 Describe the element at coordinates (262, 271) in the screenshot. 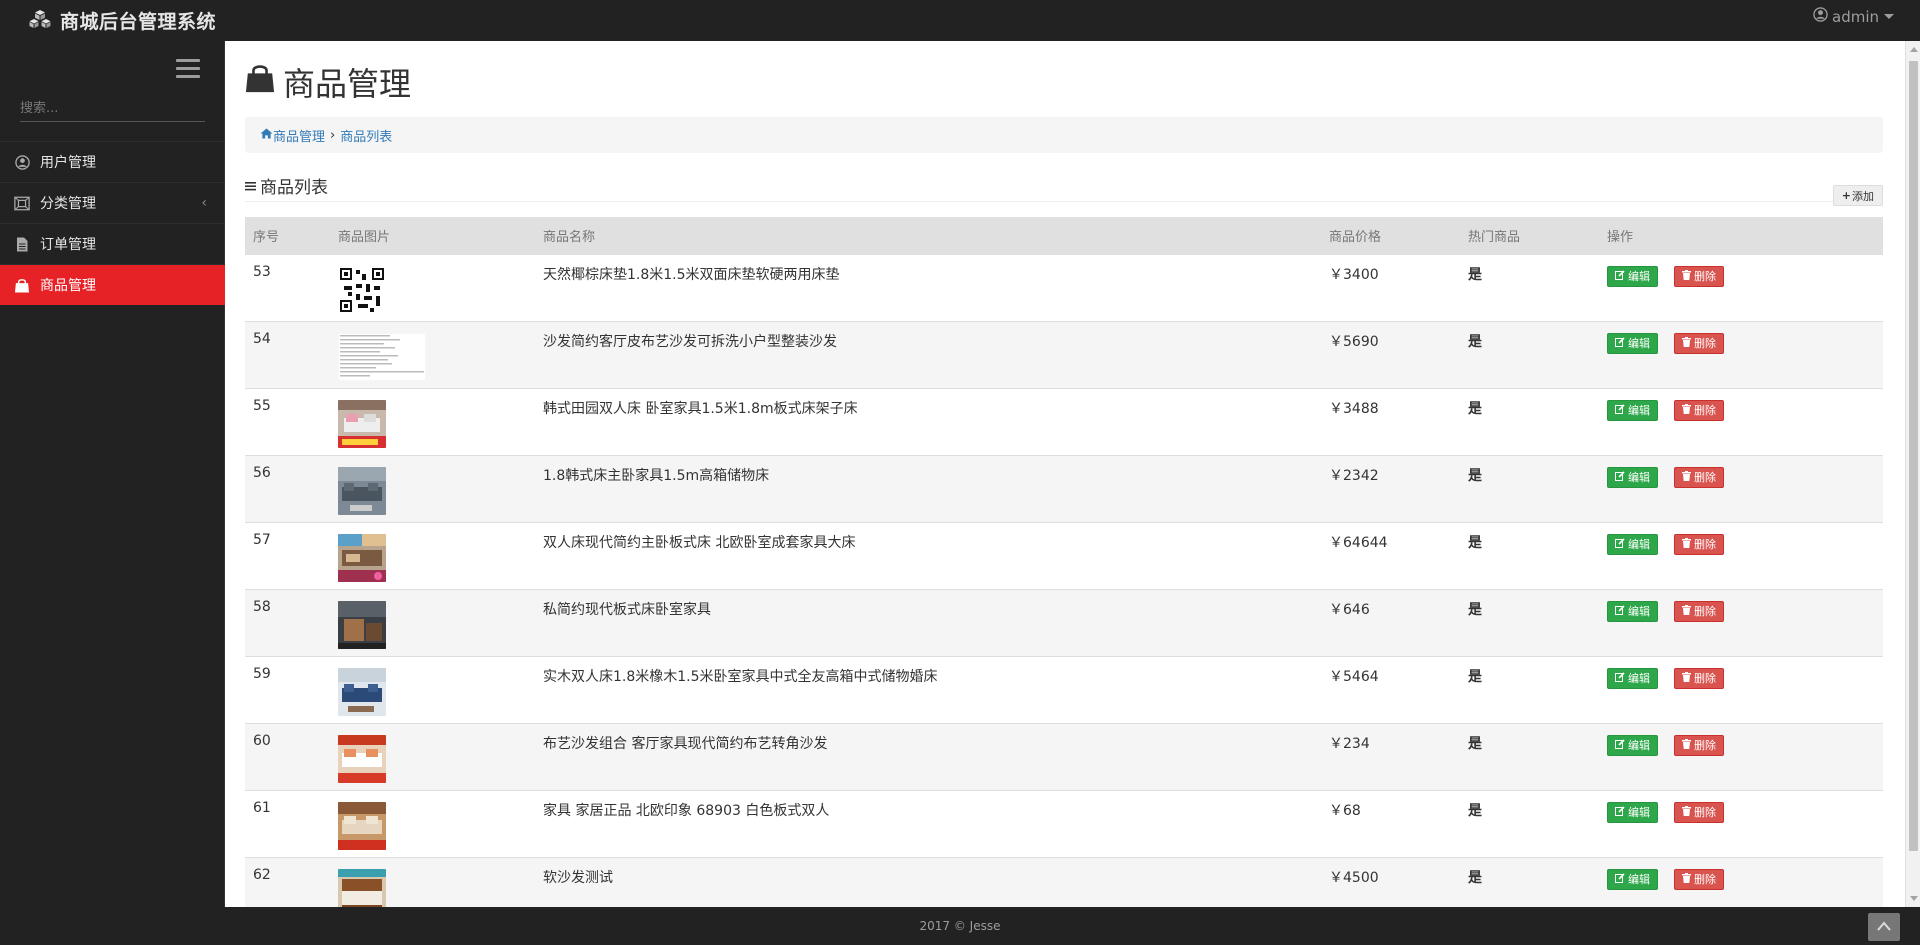

I see `cell-id: 53` at that location.